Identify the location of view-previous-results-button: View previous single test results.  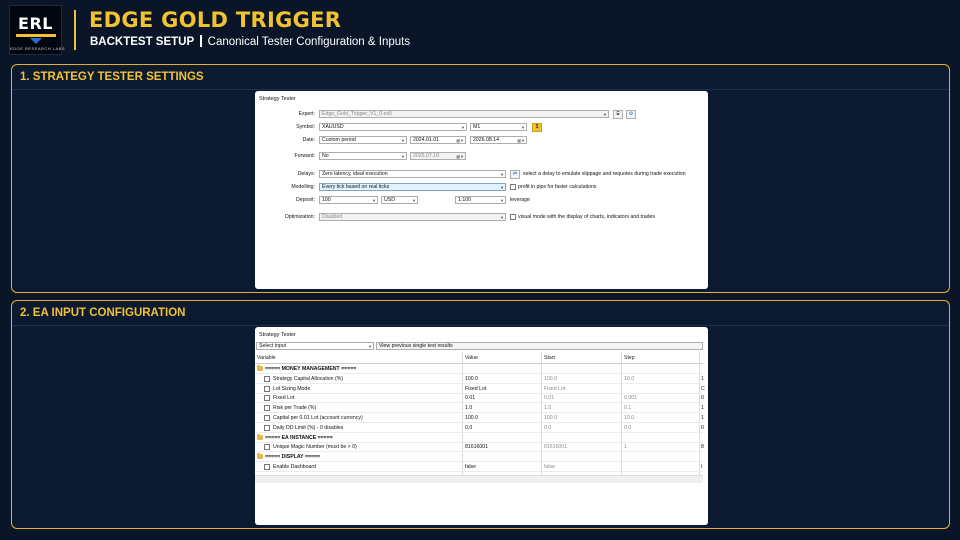
(539, 346).